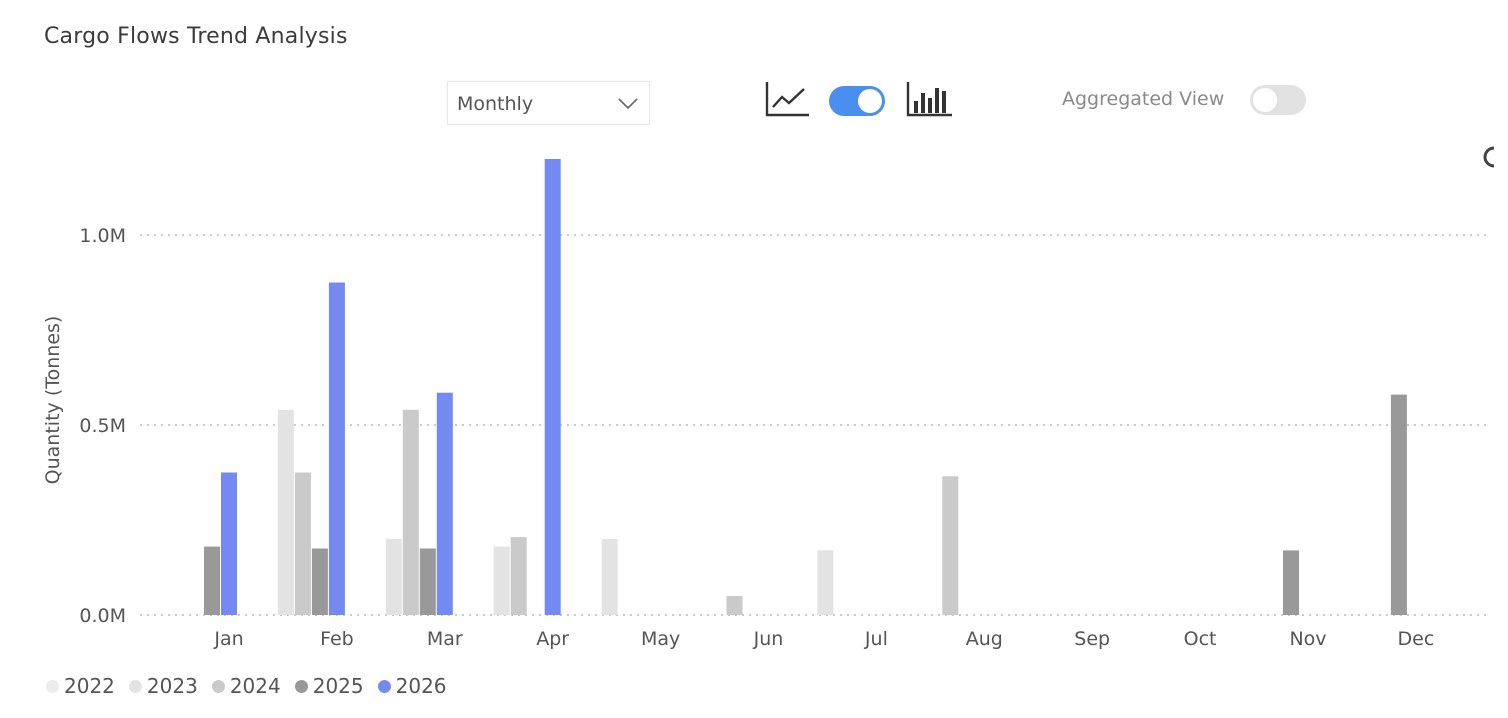 Image resolution: width=1508 pixels, height=718 pixels. I want to click on bar-2026-feb, so click(336, 448).